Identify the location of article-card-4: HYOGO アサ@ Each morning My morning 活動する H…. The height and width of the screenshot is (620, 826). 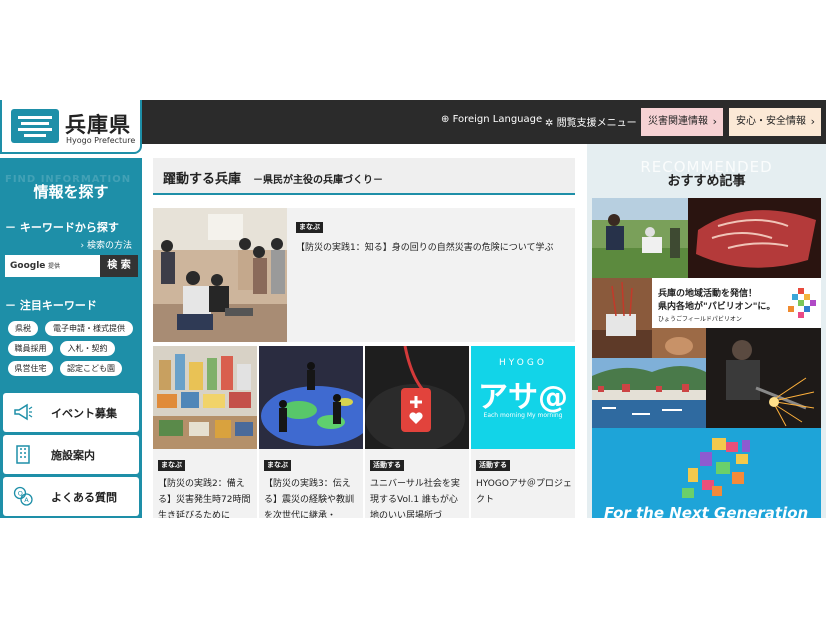
(523, 432).